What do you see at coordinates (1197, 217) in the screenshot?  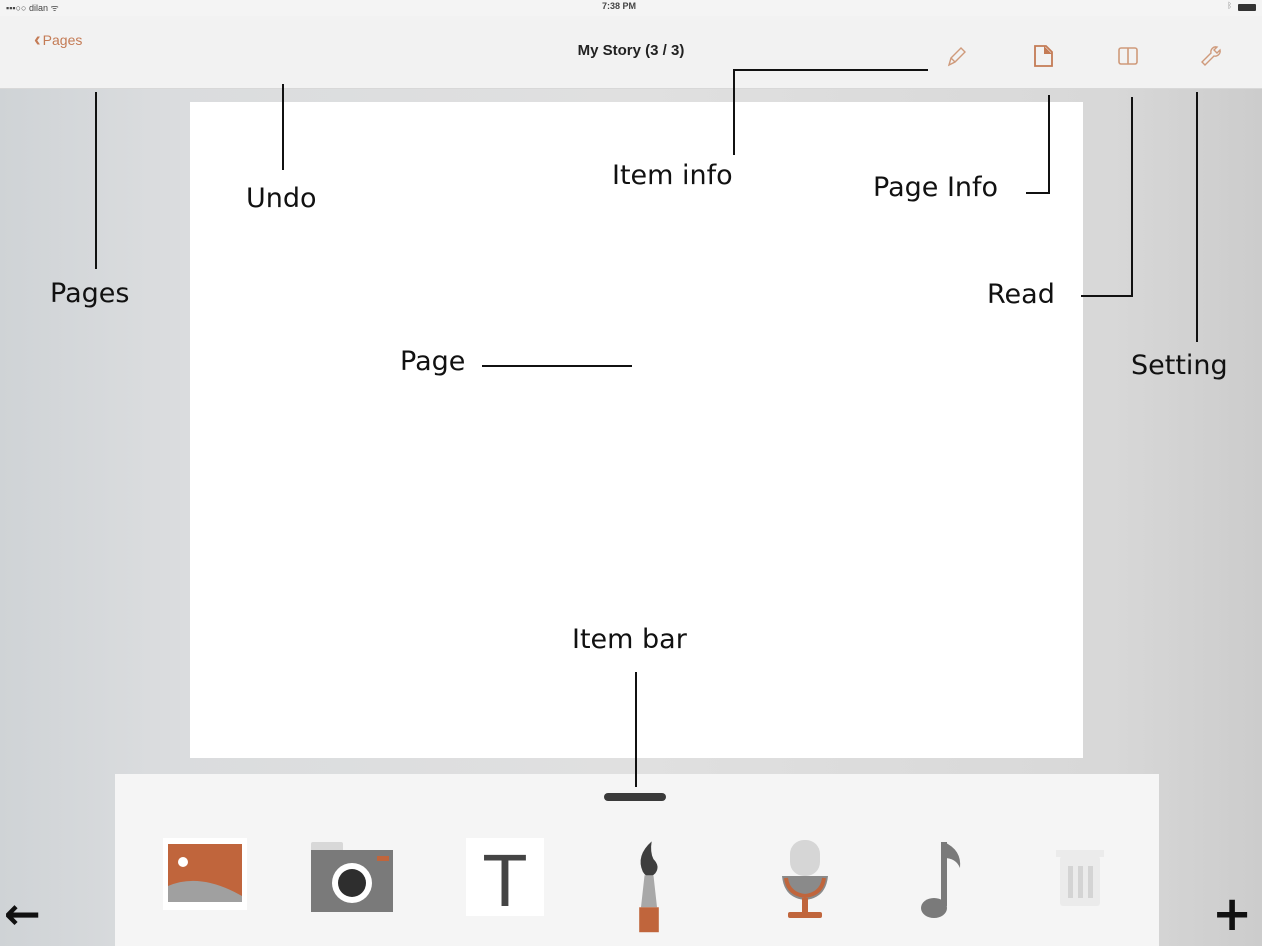 I see `setting-callout-line` at bounding box center [1197, 217].